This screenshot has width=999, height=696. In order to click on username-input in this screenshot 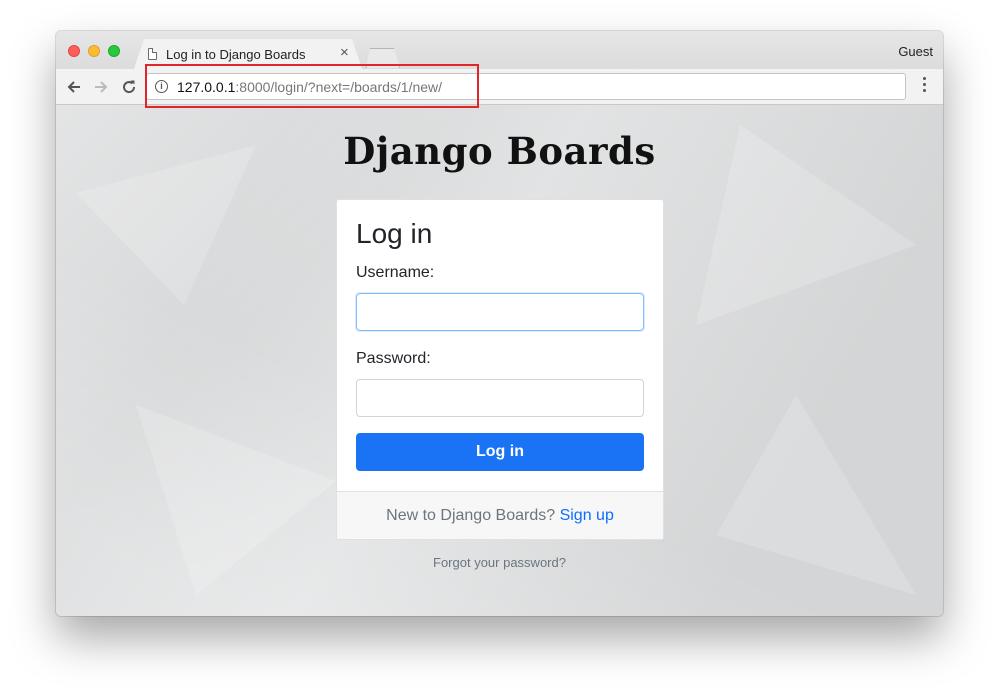, I will do `click(500, 312)`.